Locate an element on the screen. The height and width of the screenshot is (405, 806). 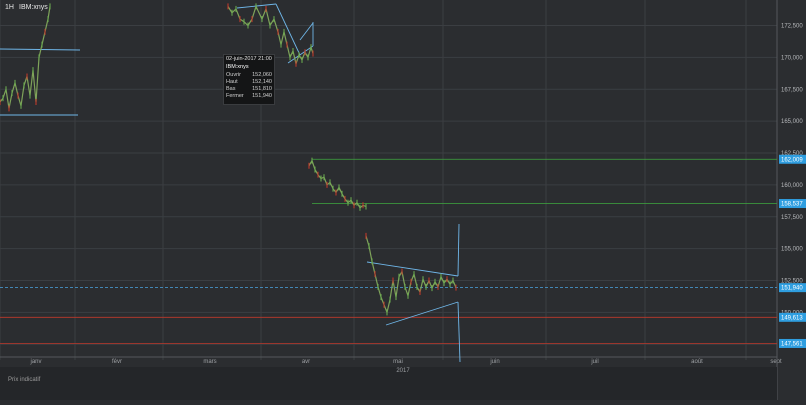
y-tick-label: 170,000 is located at coordinates (792, 58).